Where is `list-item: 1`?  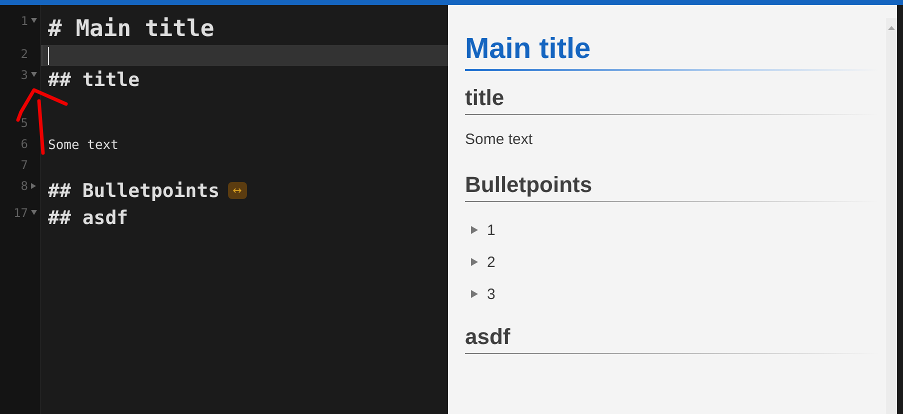 list-item: 1 is located at coordinates (491, 230).